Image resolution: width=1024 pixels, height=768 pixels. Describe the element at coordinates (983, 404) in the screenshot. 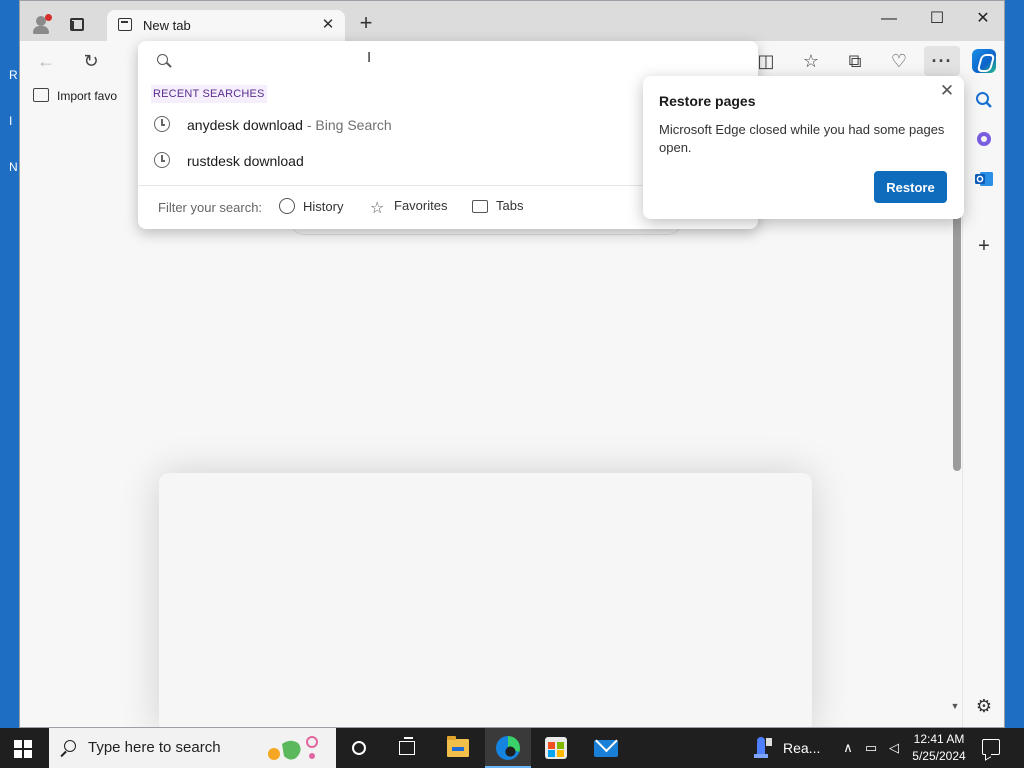

I see `edge-sidebar: + ⚙` at that location.